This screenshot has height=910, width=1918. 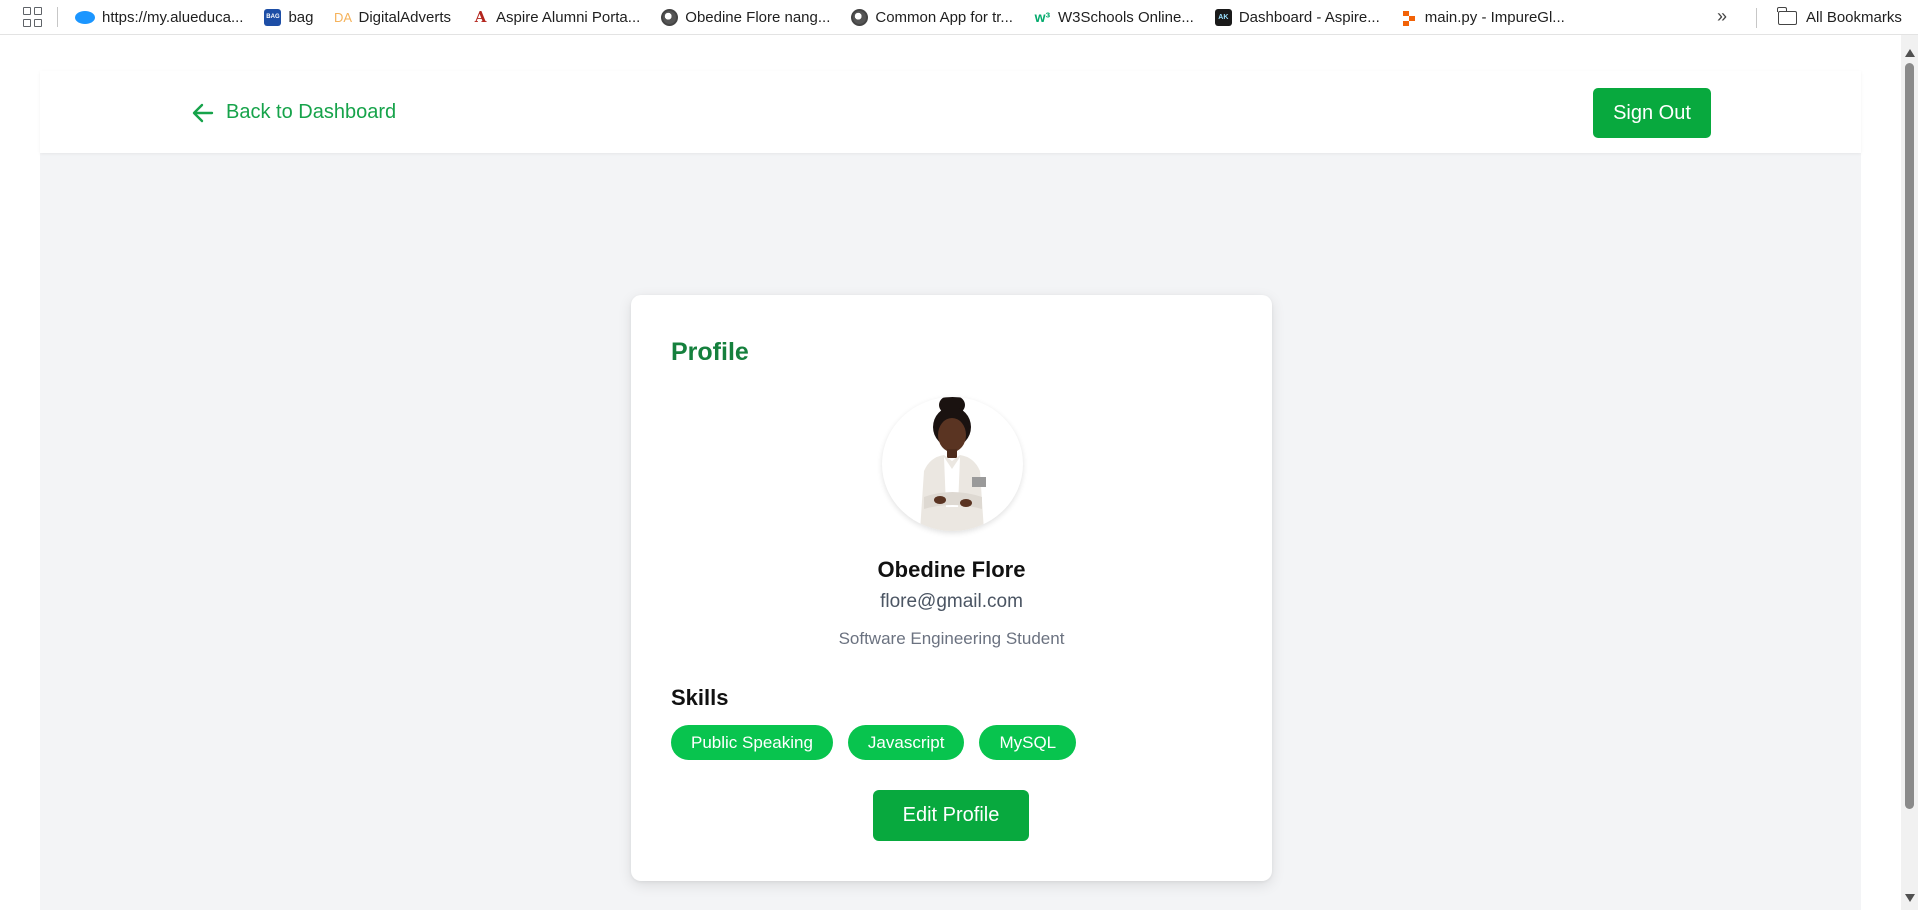 I want to click on page-scrollbar, so click(x=1909, y=472).